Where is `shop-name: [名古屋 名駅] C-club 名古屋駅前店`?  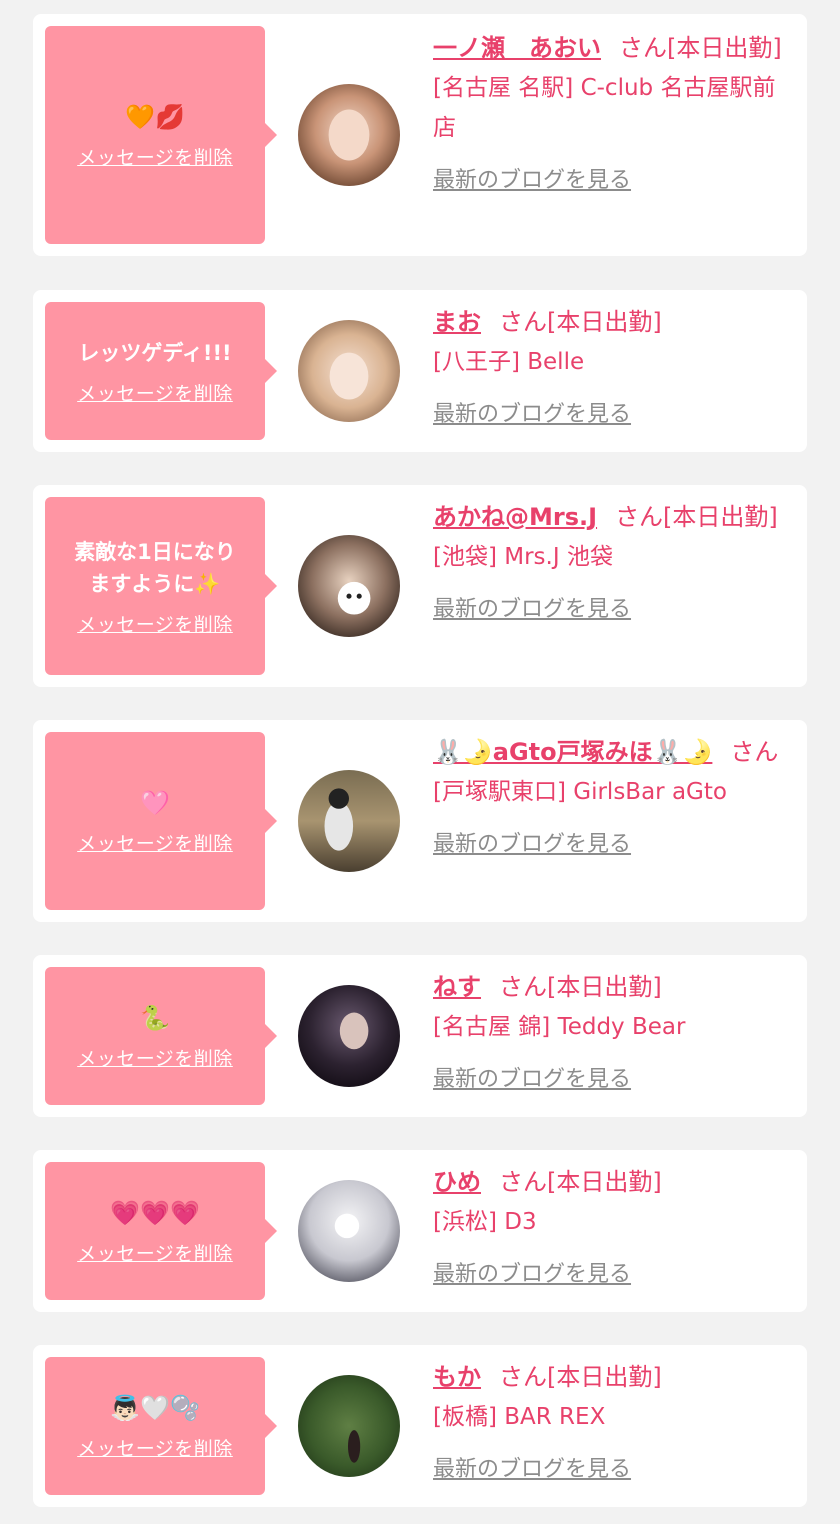 shop-name: [名古屋 名駅] C-club 名古屋駅前店 is located at coordinates (604, 108).